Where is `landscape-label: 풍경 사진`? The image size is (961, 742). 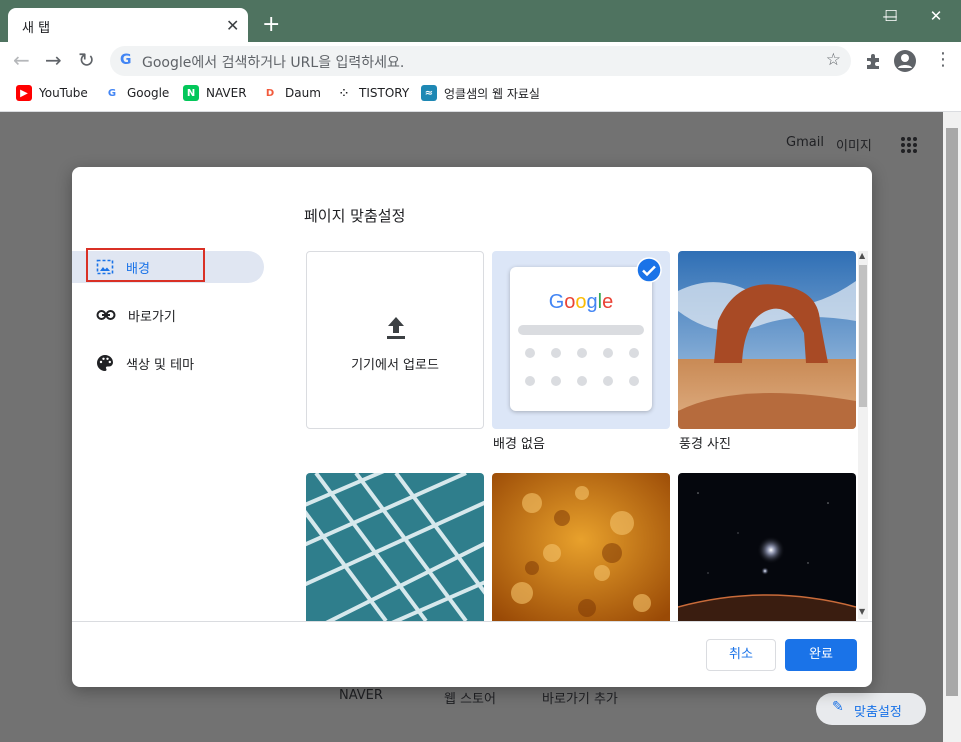
landscape-label: 풍경 사진 is located at coordinates (705, 444).